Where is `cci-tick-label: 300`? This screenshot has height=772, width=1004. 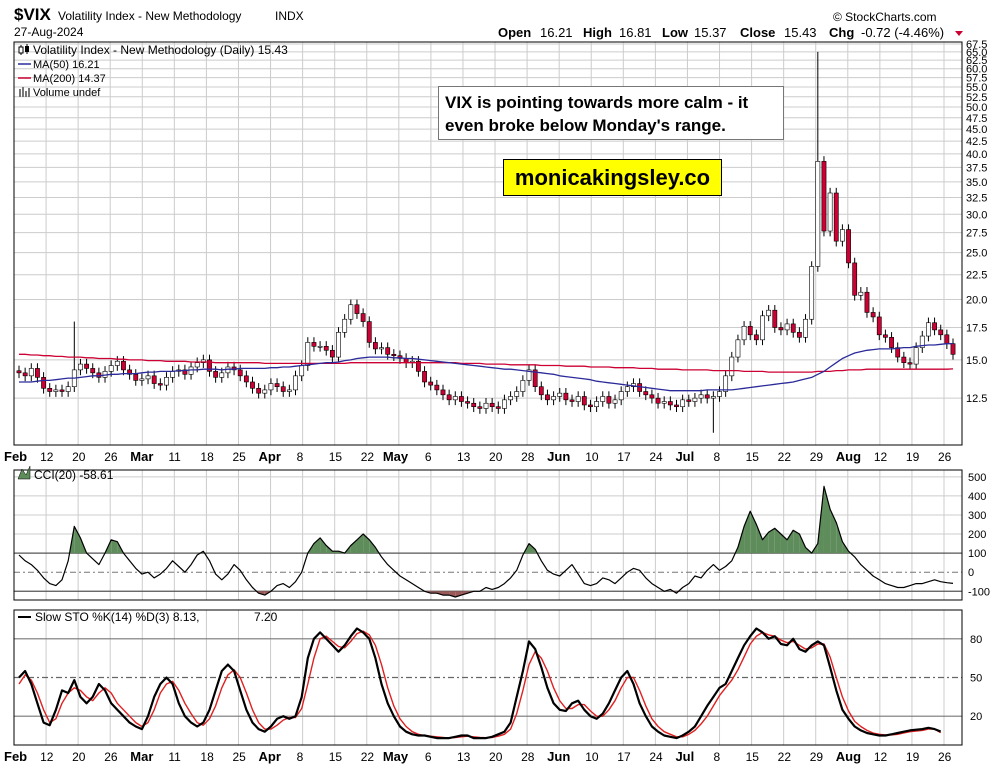 cci-tick-label: 300 is located at coordinates (977, 516).